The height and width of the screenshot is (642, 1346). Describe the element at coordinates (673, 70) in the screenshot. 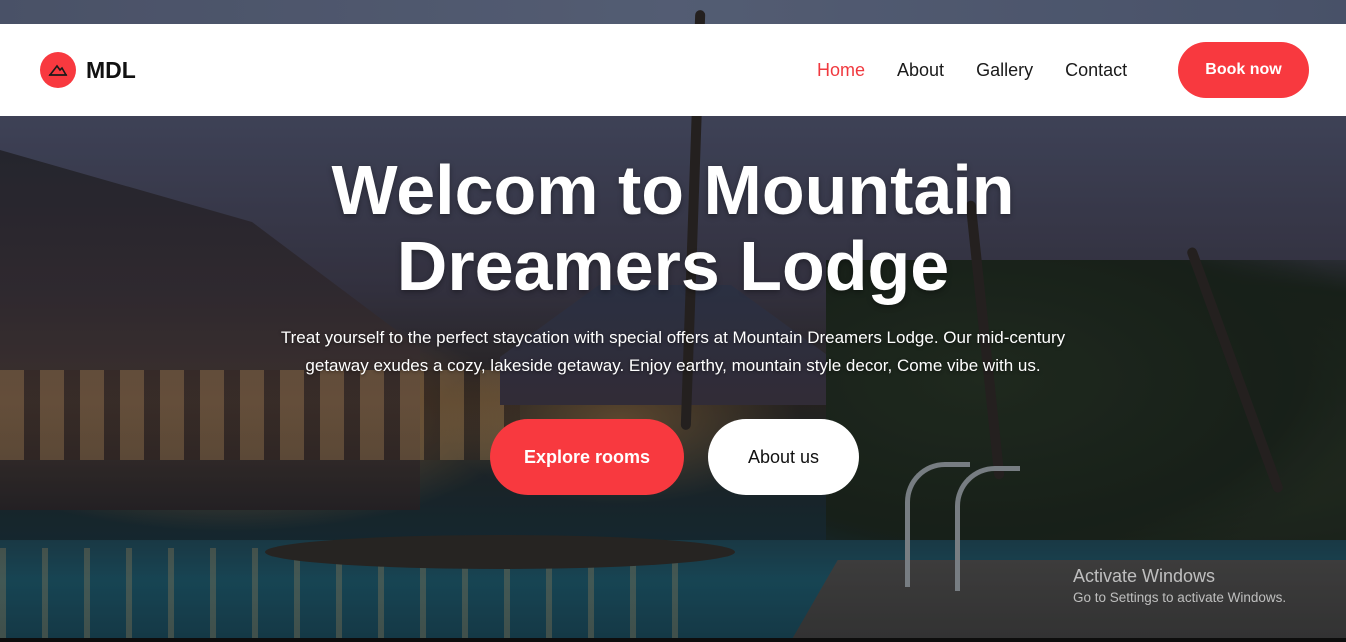

I see `navbar: MDL Home About Gallery Contact Book now` at that location.